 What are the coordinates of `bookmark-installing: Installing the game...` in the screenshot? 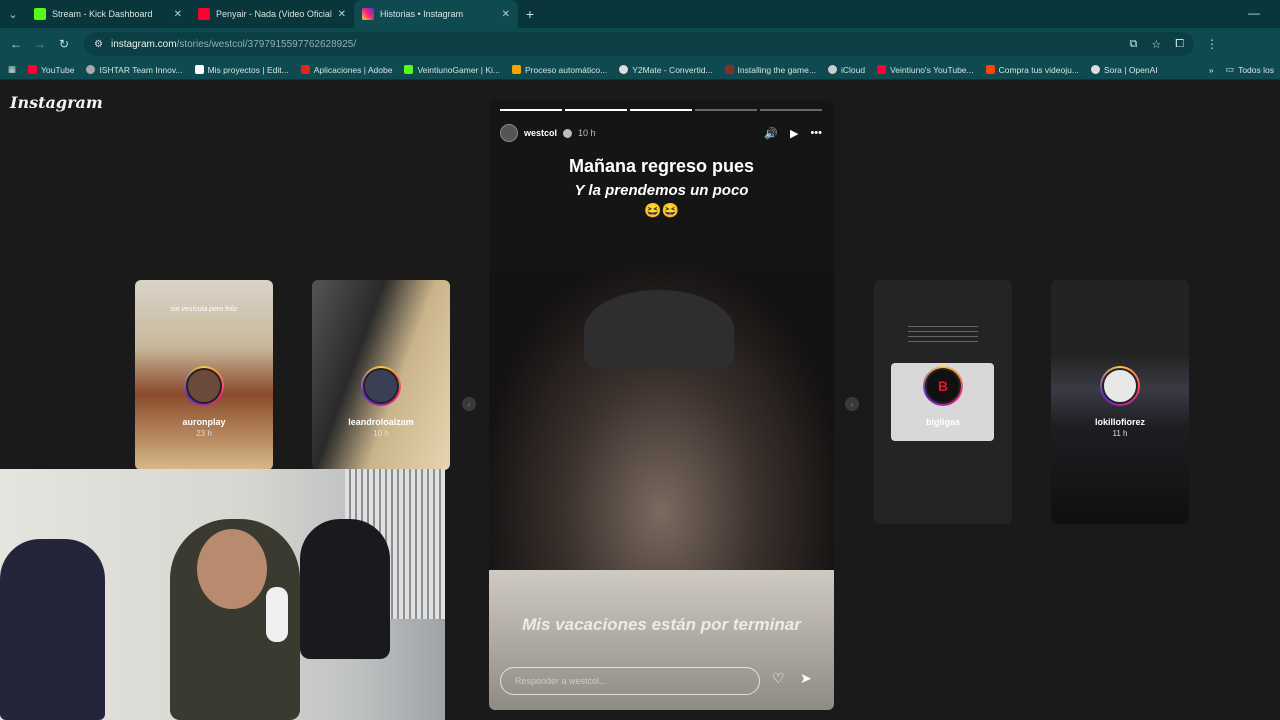 It's located at (770, 70).